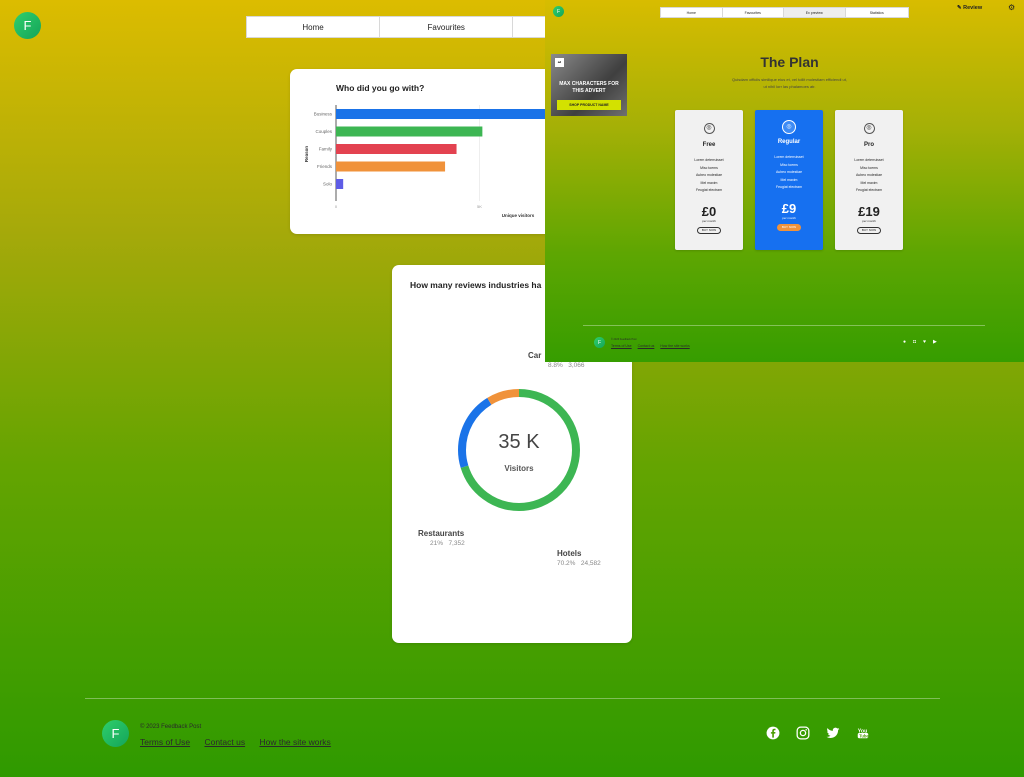  What do you see at coordinates (818, 735) in the screenshot?
I see `footer-social: You Tube` at bounding box center [818, 735].